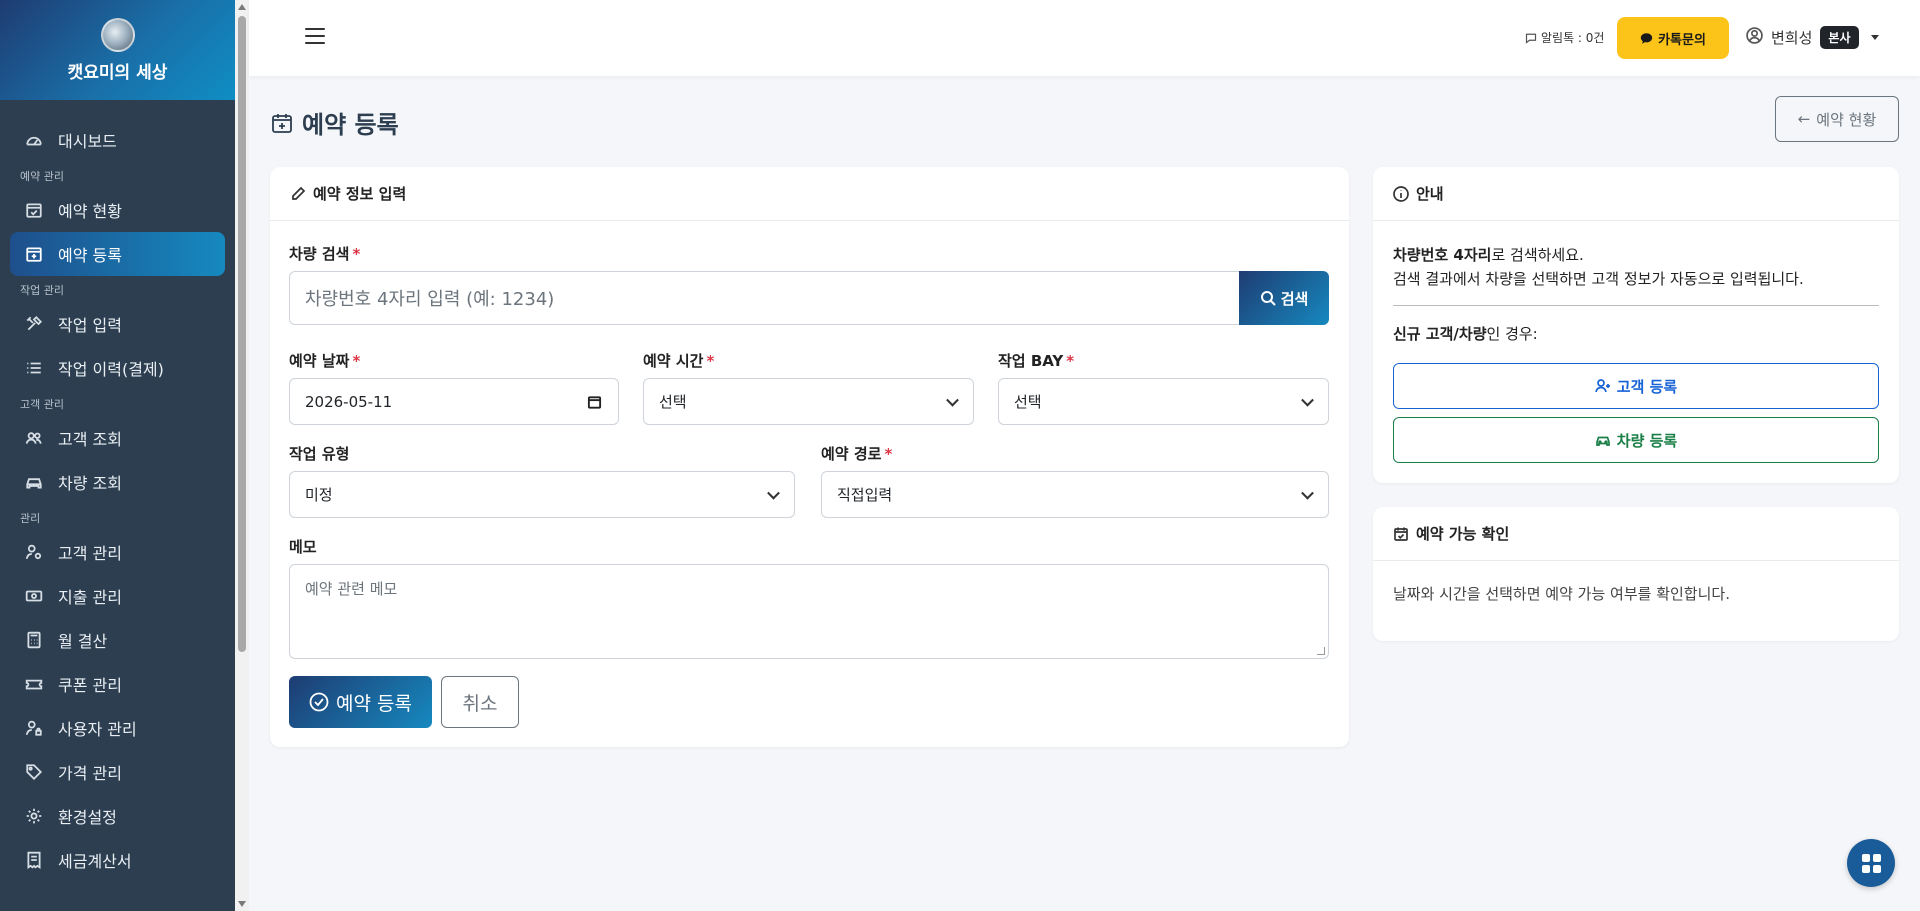  I want to click on sidebar-item: 고객 관리, so click(117, 552).